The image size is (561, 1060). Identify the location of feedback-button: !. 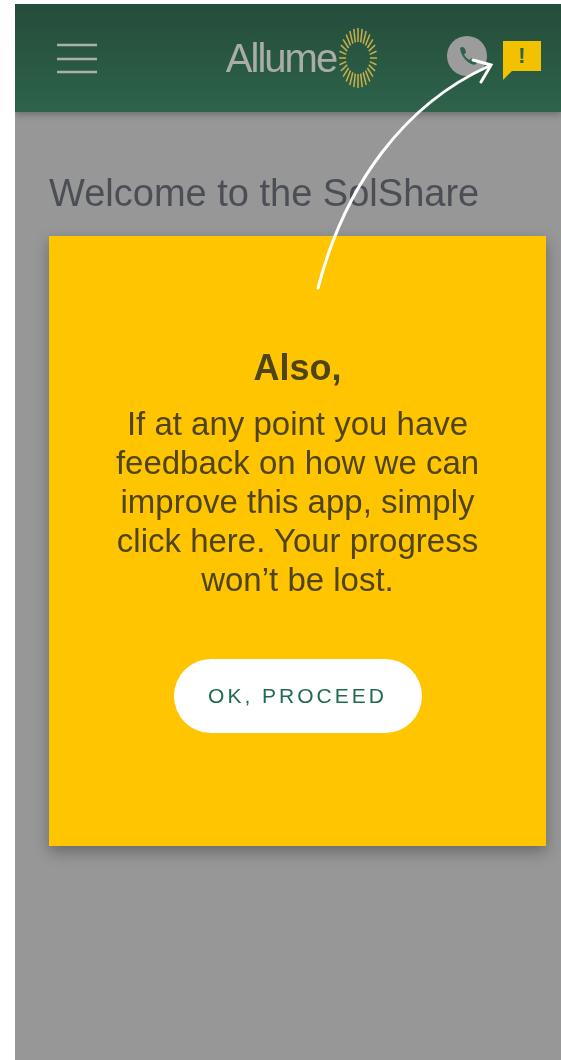
(522, 60).